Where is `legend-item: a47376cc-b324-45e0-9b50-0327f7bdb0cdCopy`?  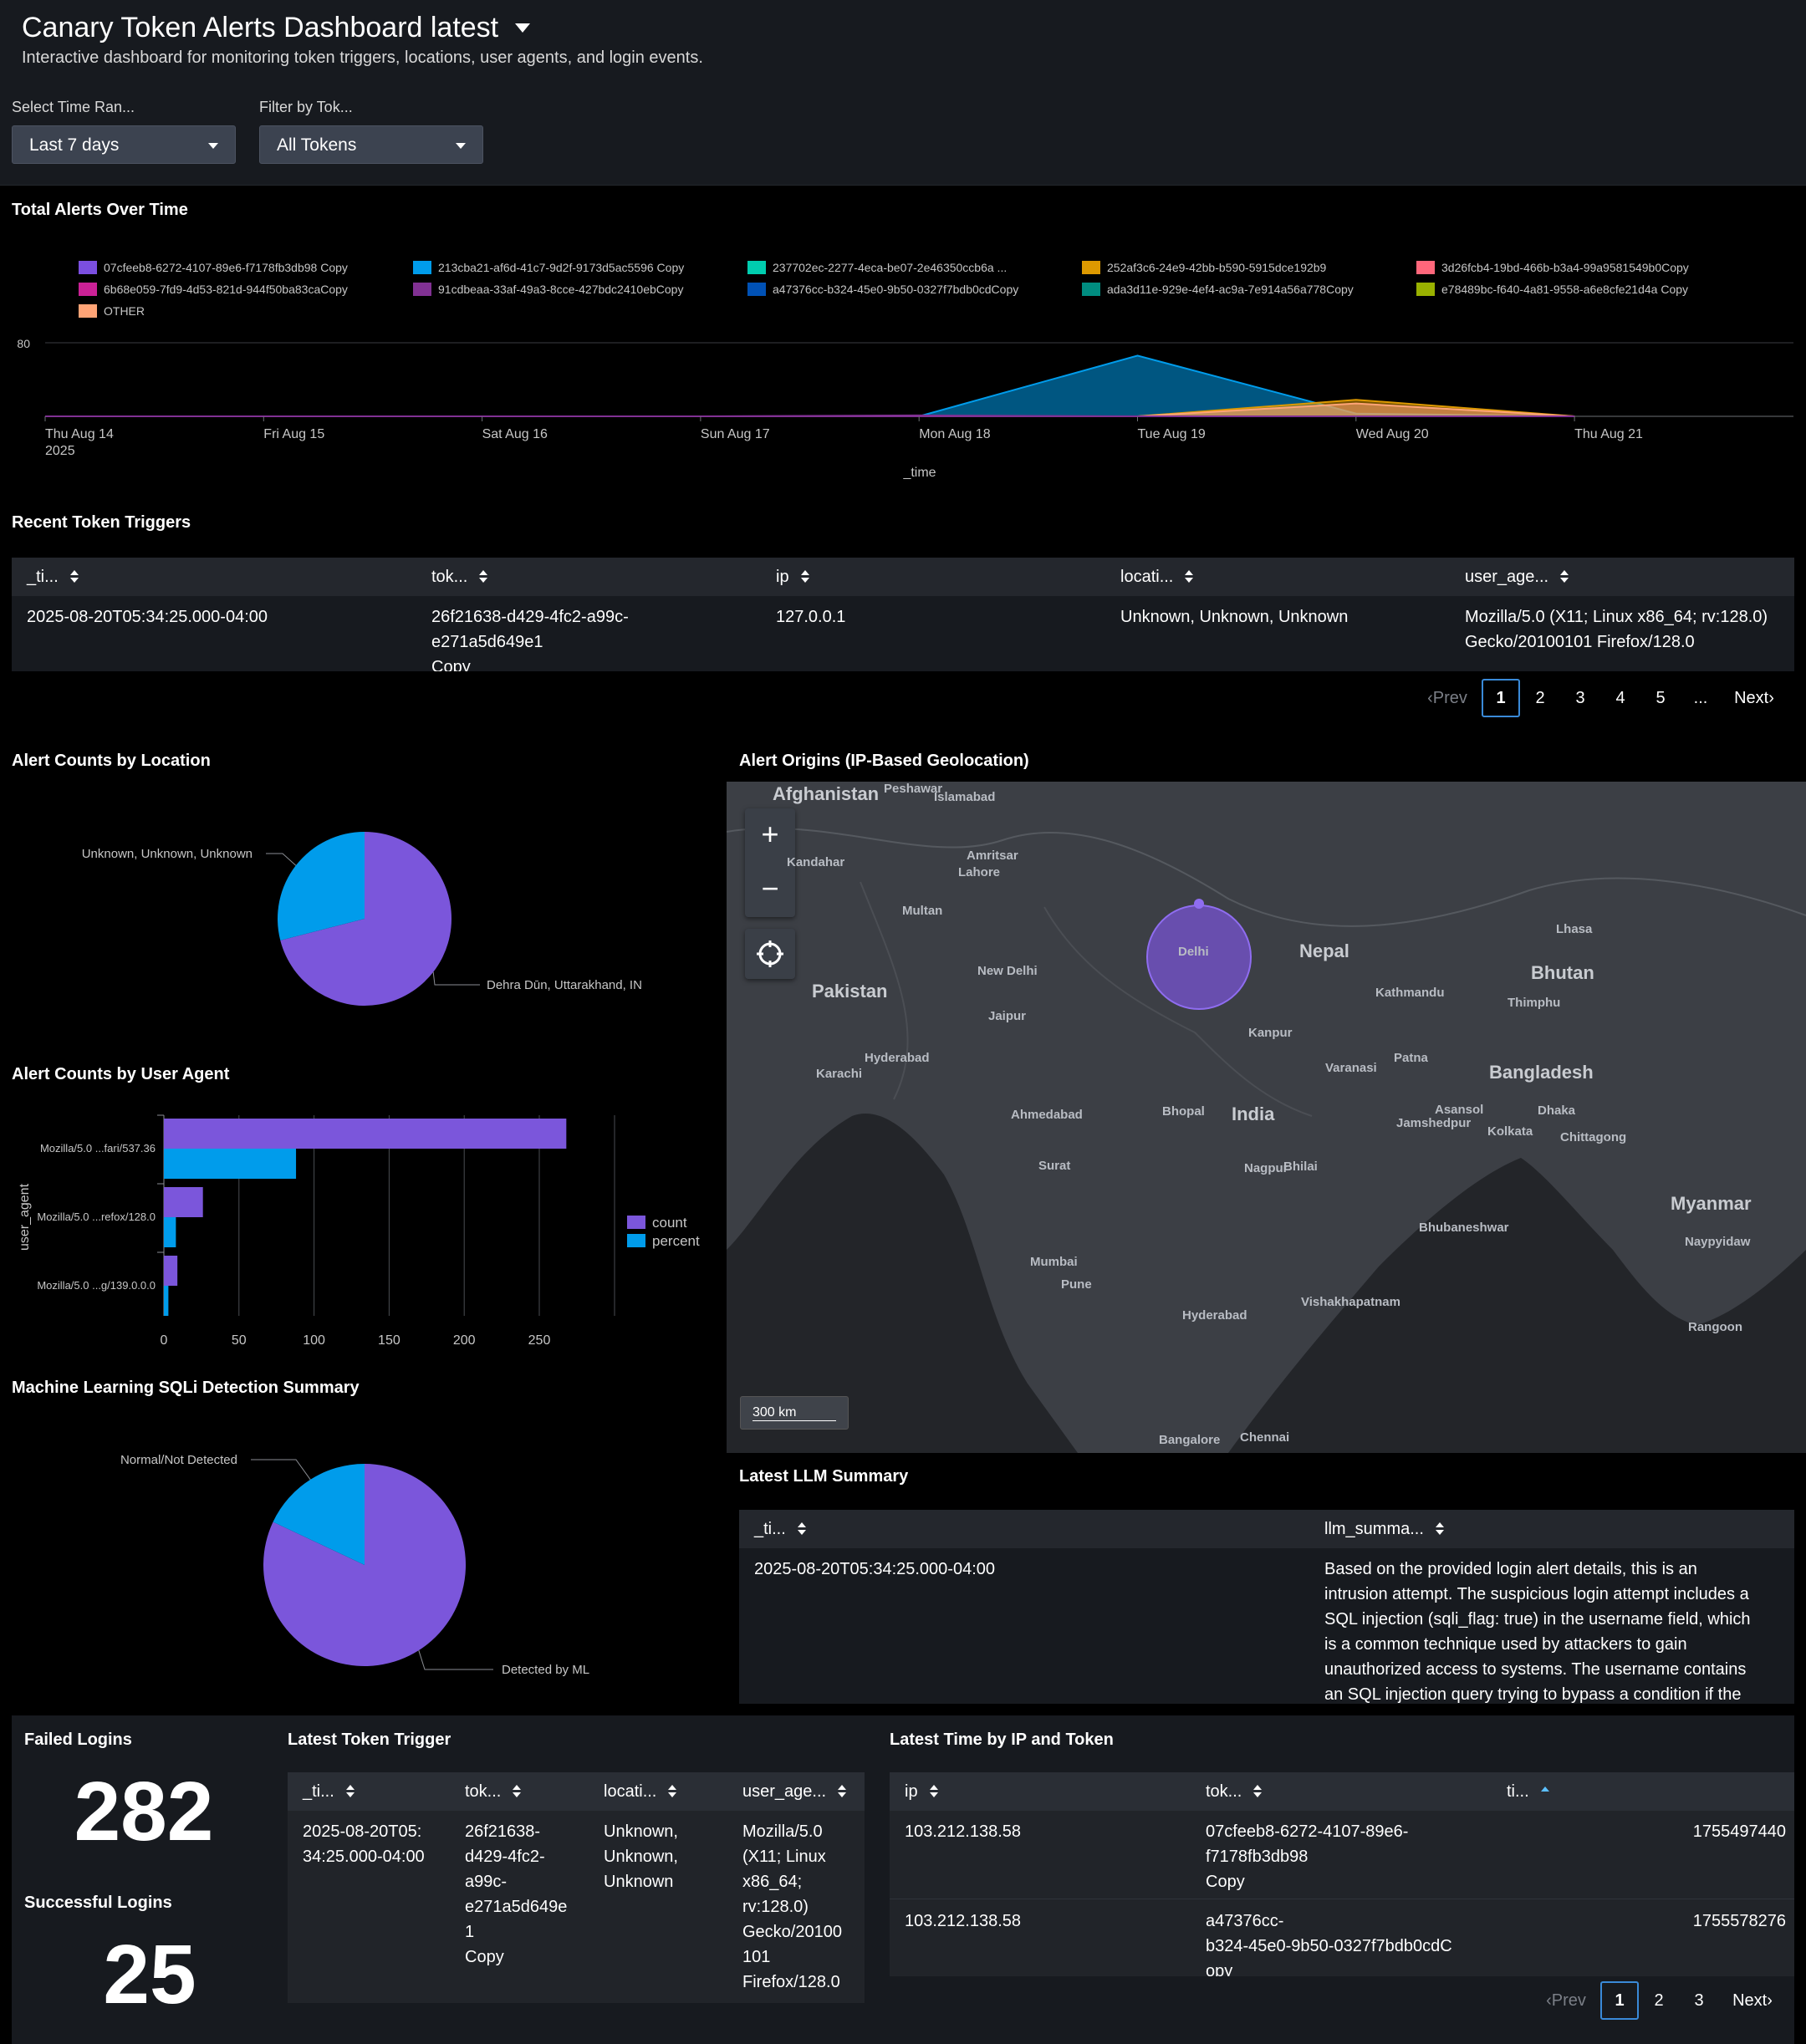
legend-item: a47376cc-b324-45e0-9b50-0327f7bdb0cdCopy is located at coordinates (883, 289).